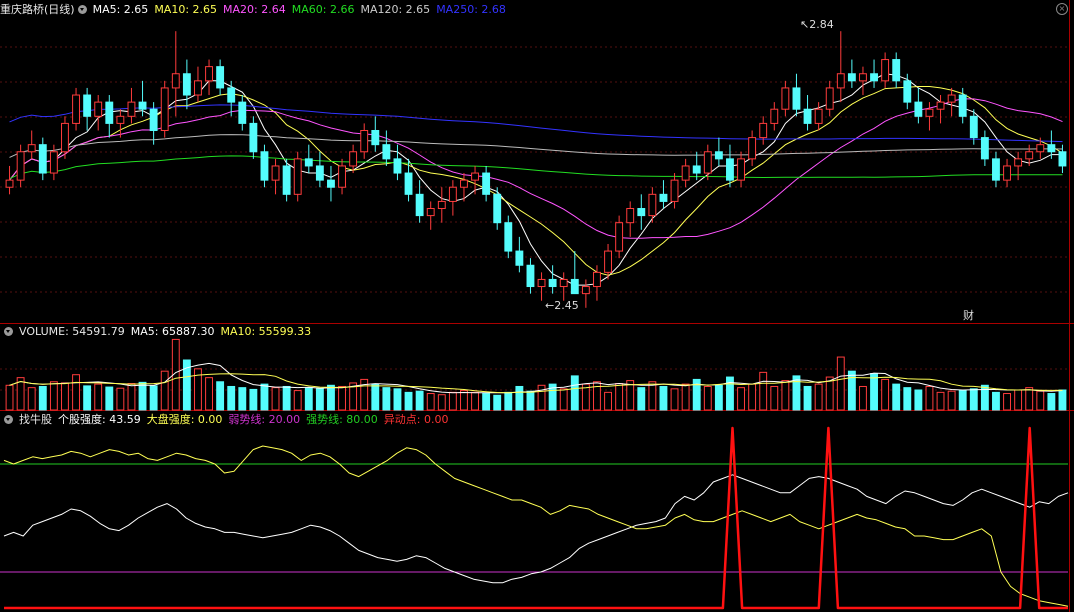 The image size is (1074, 612). I want to click on indicator-name: 找牛股, so click(35, 419).